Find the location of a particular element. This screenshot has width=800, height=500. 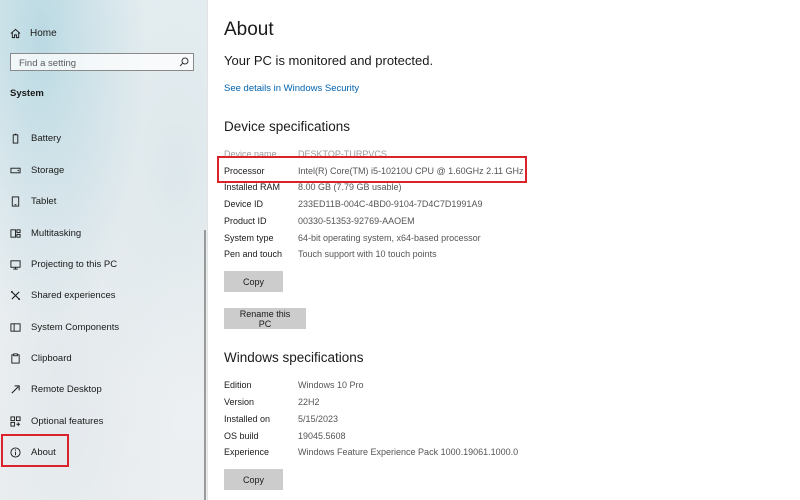

sidebar-item-projecting: Projecting to this PC is located at coordinates (102, 264).